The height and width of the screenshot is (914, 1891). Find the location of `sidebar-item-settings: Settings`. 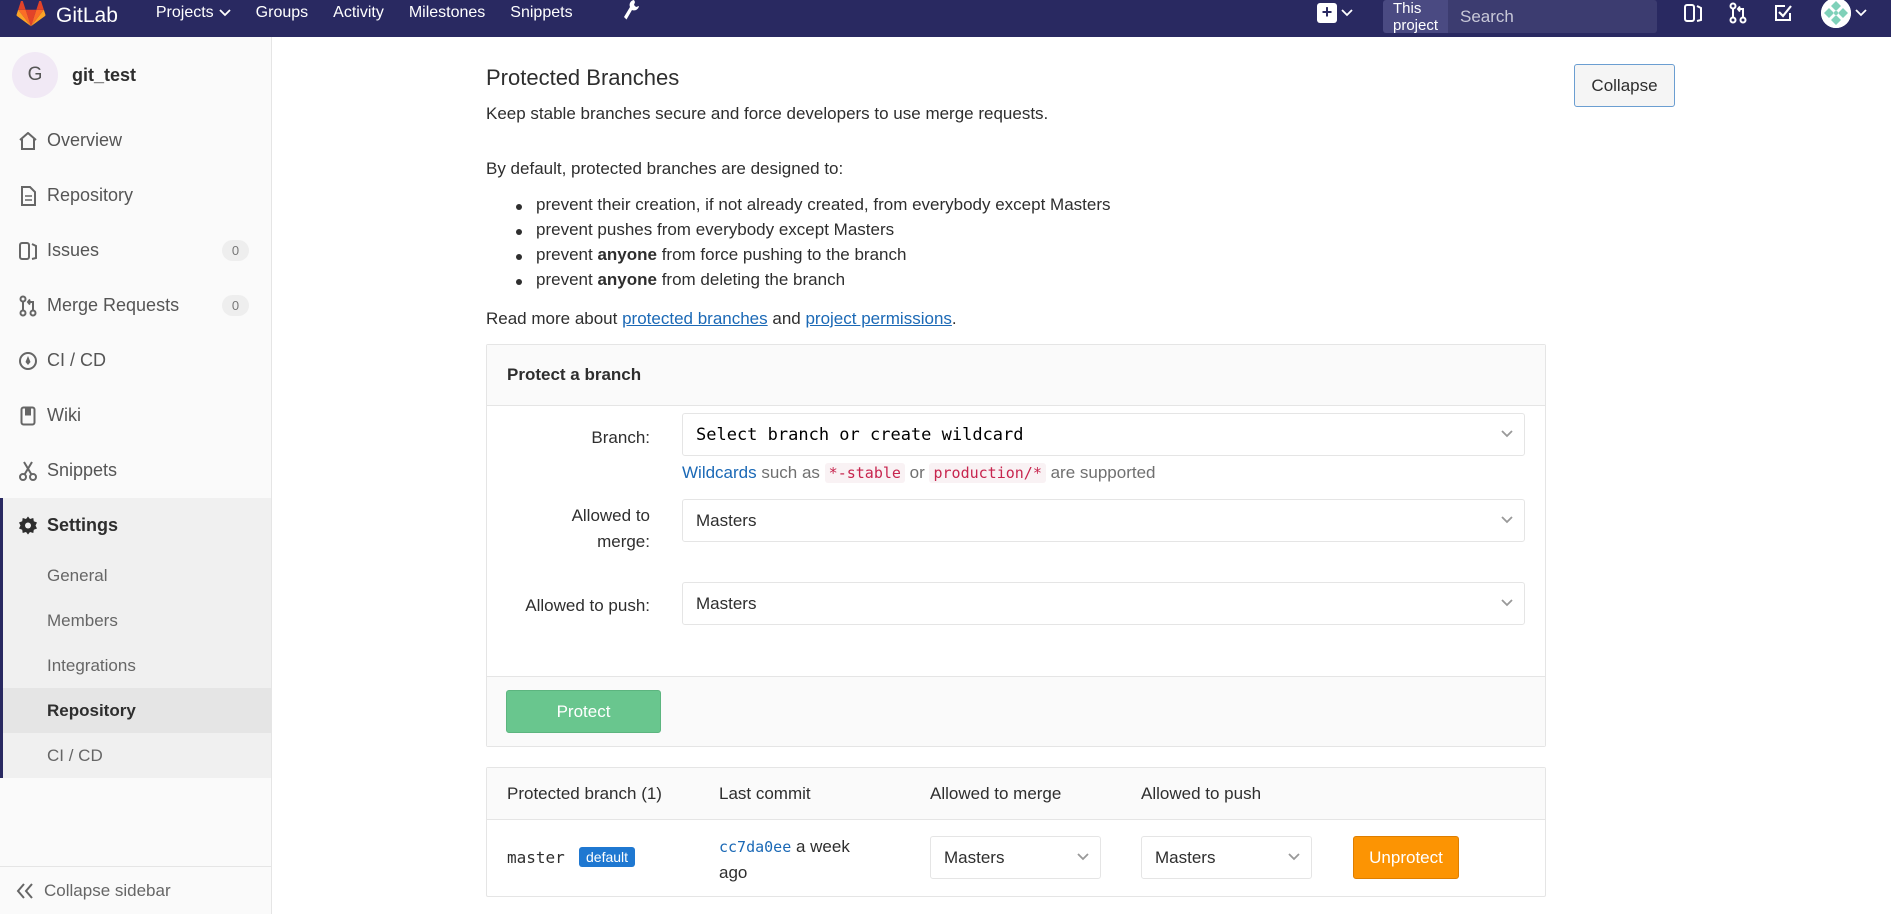

sidebar-item-settings: Settings is located at coordinates (137, 525).